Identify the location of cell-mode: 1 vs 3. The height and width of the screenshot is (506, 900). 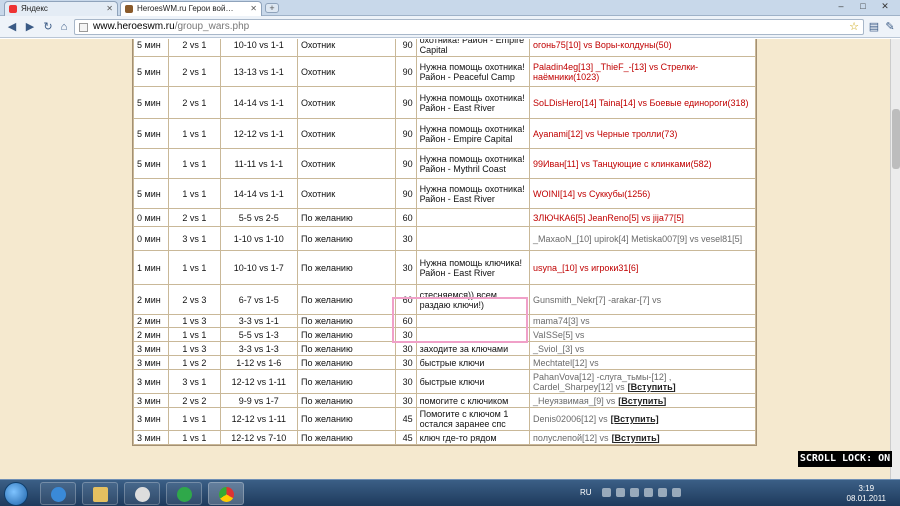
(194, 348).